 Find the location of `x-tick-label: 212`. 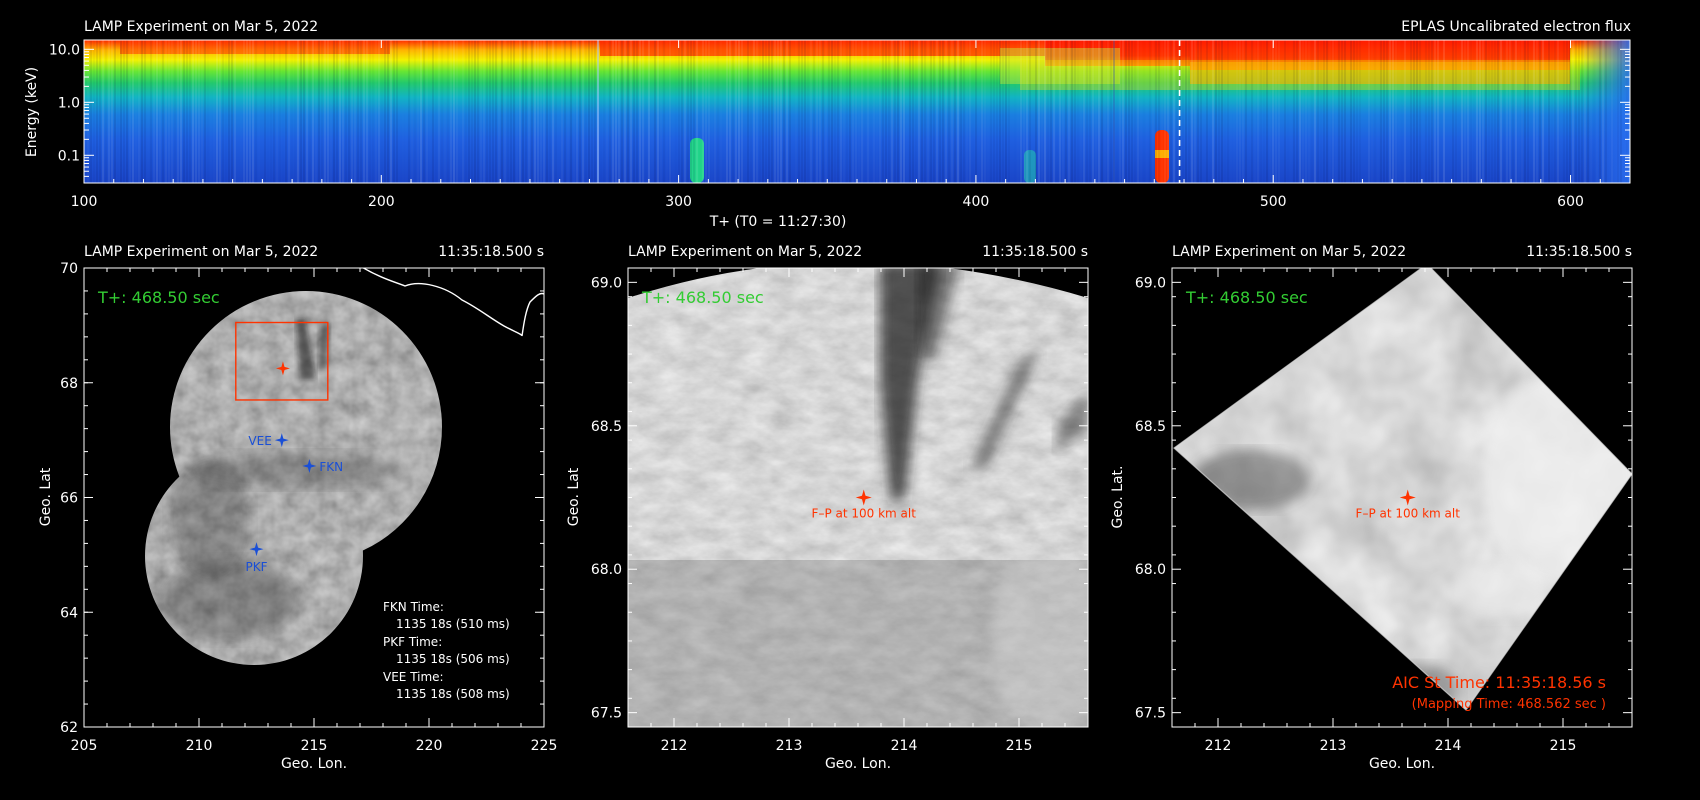

x-tick-label: 212 is located at coordinates (1218, 746).